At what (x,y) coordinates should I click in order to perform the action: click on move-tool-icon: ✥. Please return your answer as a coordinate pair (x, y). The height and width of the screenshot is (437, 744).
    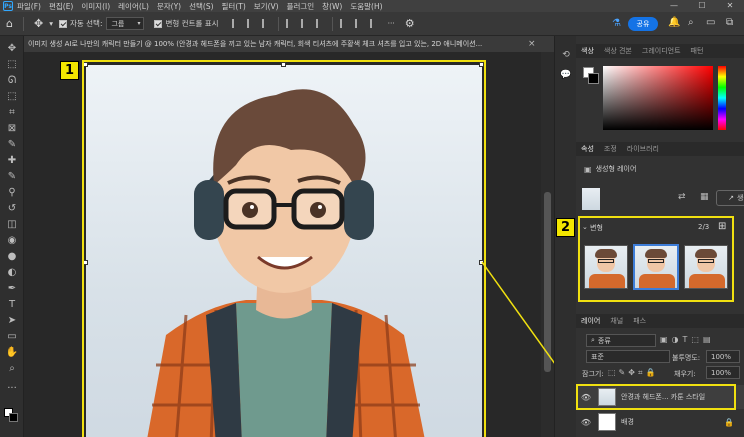
    Looking at the image, I should click on (12, 49).